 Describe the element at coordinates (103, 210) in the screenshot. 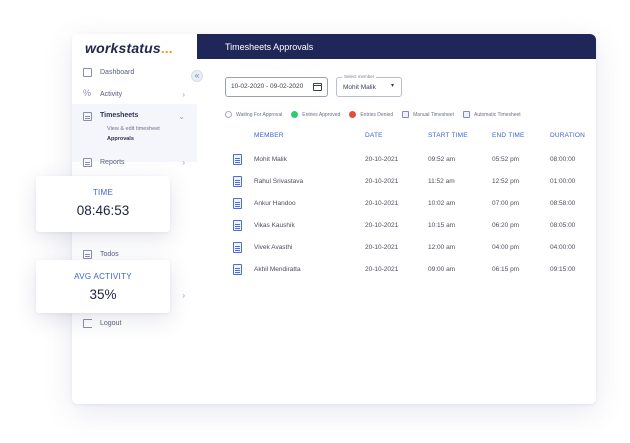

I see `time-card-value: 08:46:53` at that location.